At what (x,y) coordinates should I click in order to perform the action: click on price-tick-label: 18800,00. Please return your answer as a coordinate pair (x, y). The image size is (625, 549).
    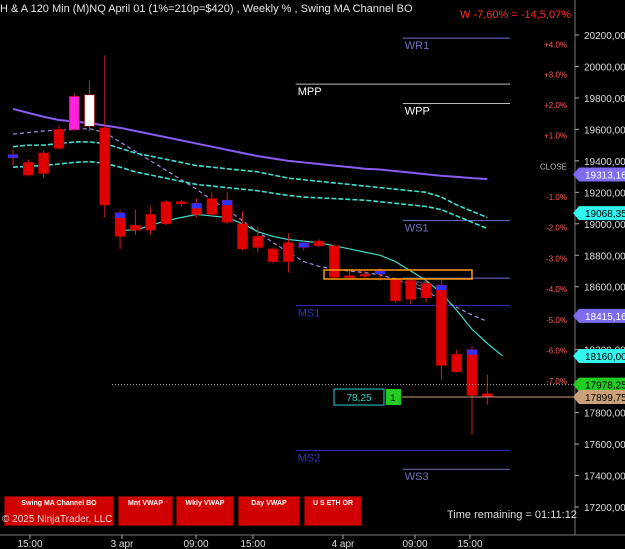
    Looking at the image, I should click on (604, 256).